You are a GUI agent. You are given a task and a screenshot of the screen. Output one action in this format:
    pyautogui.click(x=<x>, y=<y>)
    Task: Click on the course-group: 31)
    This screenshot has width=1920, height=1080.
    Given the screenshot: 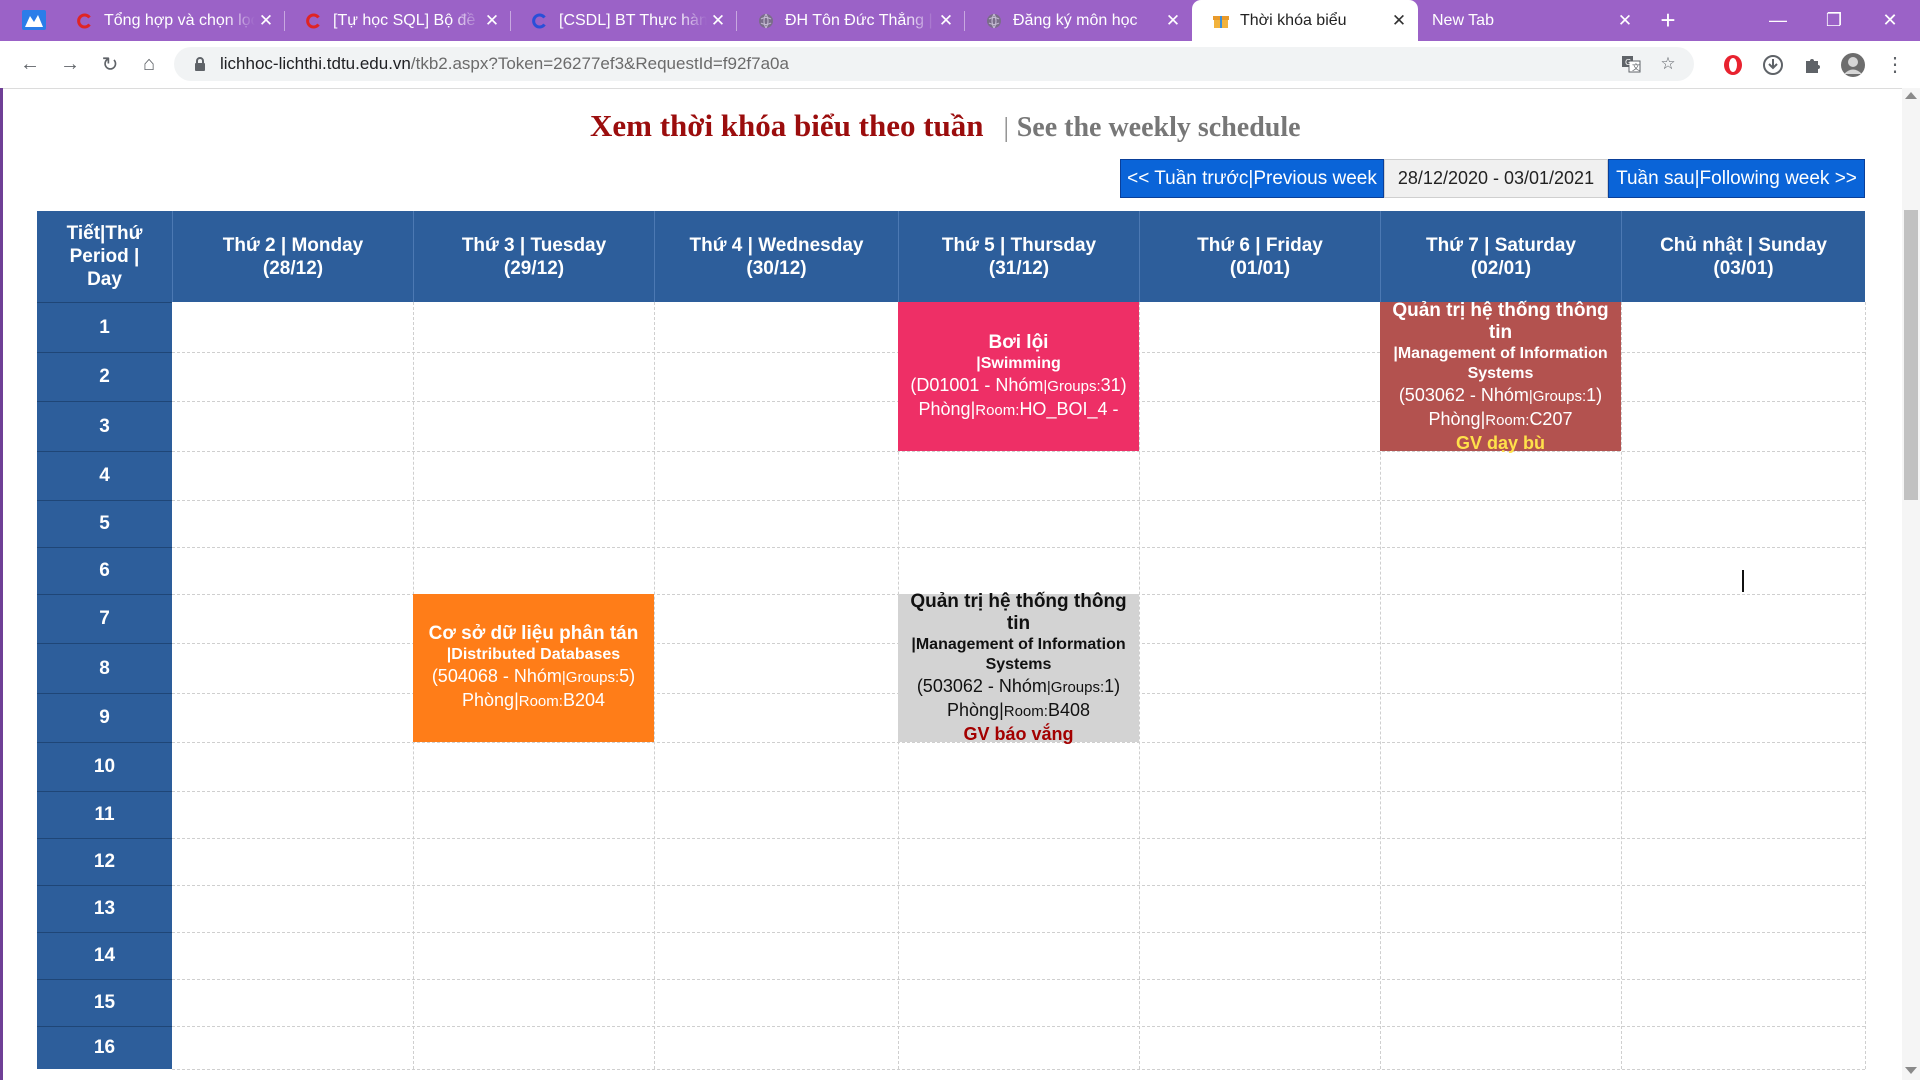 What is the action you would take?
    pyautogui.click(x=1113, y=384)
    